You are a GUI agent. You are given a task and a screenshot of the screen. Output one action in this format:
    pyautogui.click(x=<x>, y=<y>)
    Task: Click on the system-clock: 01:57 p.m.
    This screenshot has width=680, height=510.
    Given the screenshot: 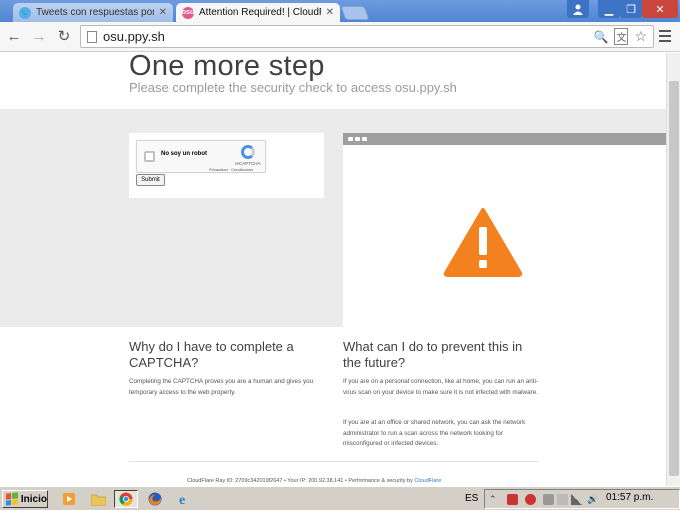 What is the action you would take?
    pyautogui.click(x=629, y=497)
    